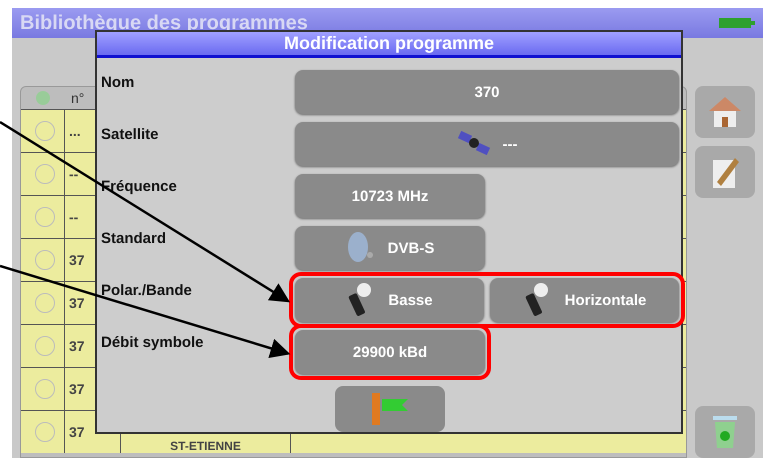  I want to click on save-button, so click(390, 409).